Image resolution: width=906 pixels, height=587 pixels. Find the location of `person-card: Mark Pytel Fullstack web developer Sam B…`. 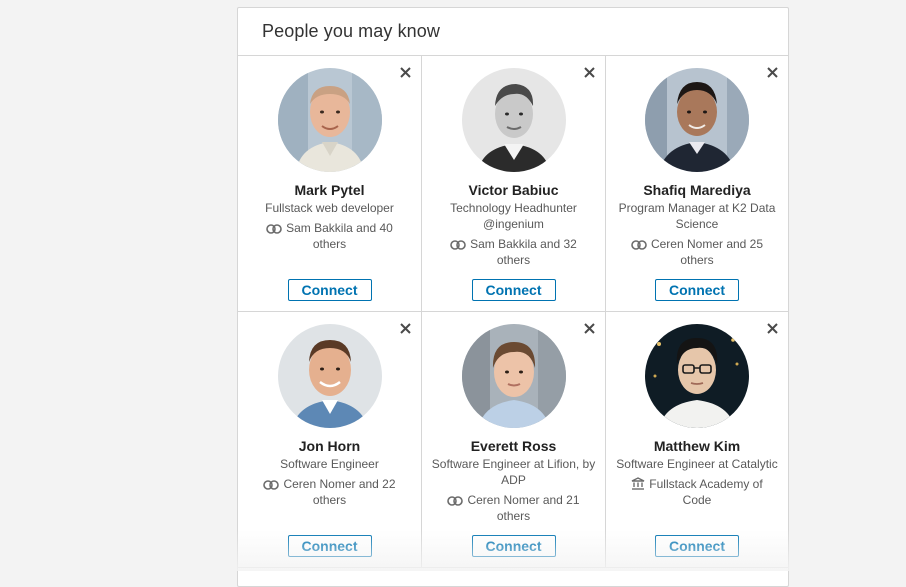

person-card: Mark Pytel Fullstack web developer Sam B… is located at coordinates (330, 184).